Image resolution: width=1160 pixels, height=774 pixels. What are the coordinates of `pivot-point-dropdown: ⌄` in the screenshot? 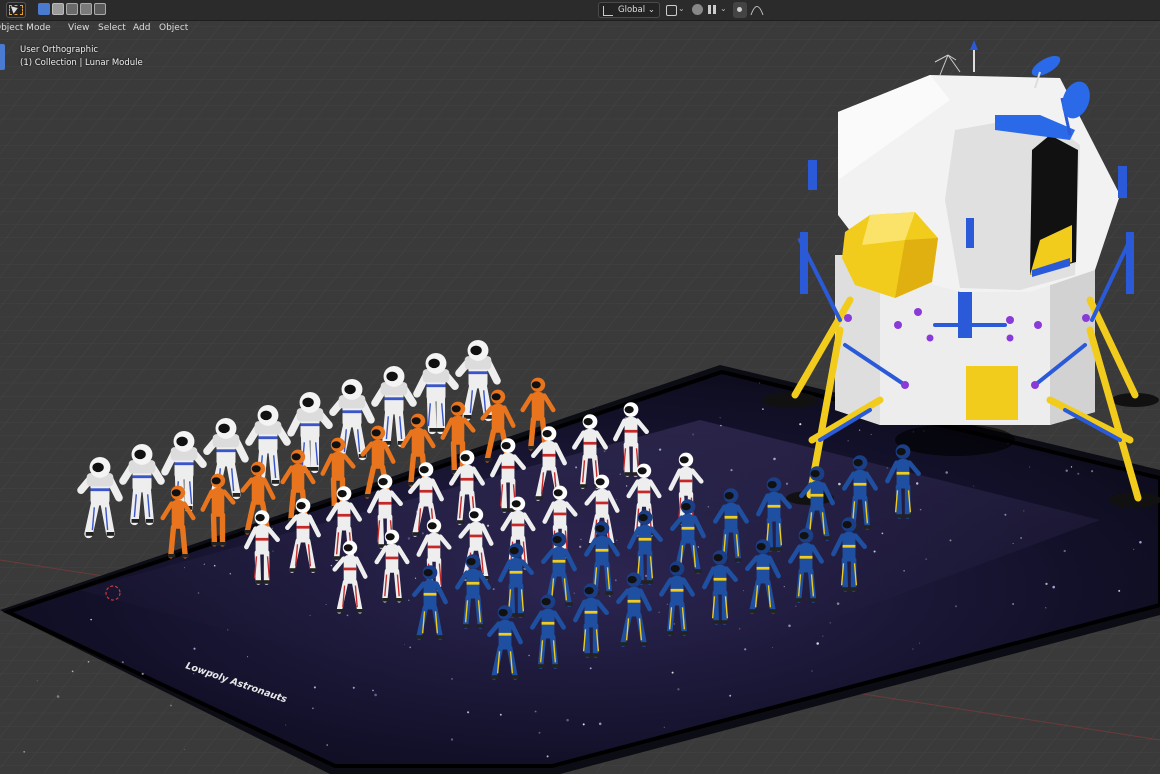 It's located at (676, 10).